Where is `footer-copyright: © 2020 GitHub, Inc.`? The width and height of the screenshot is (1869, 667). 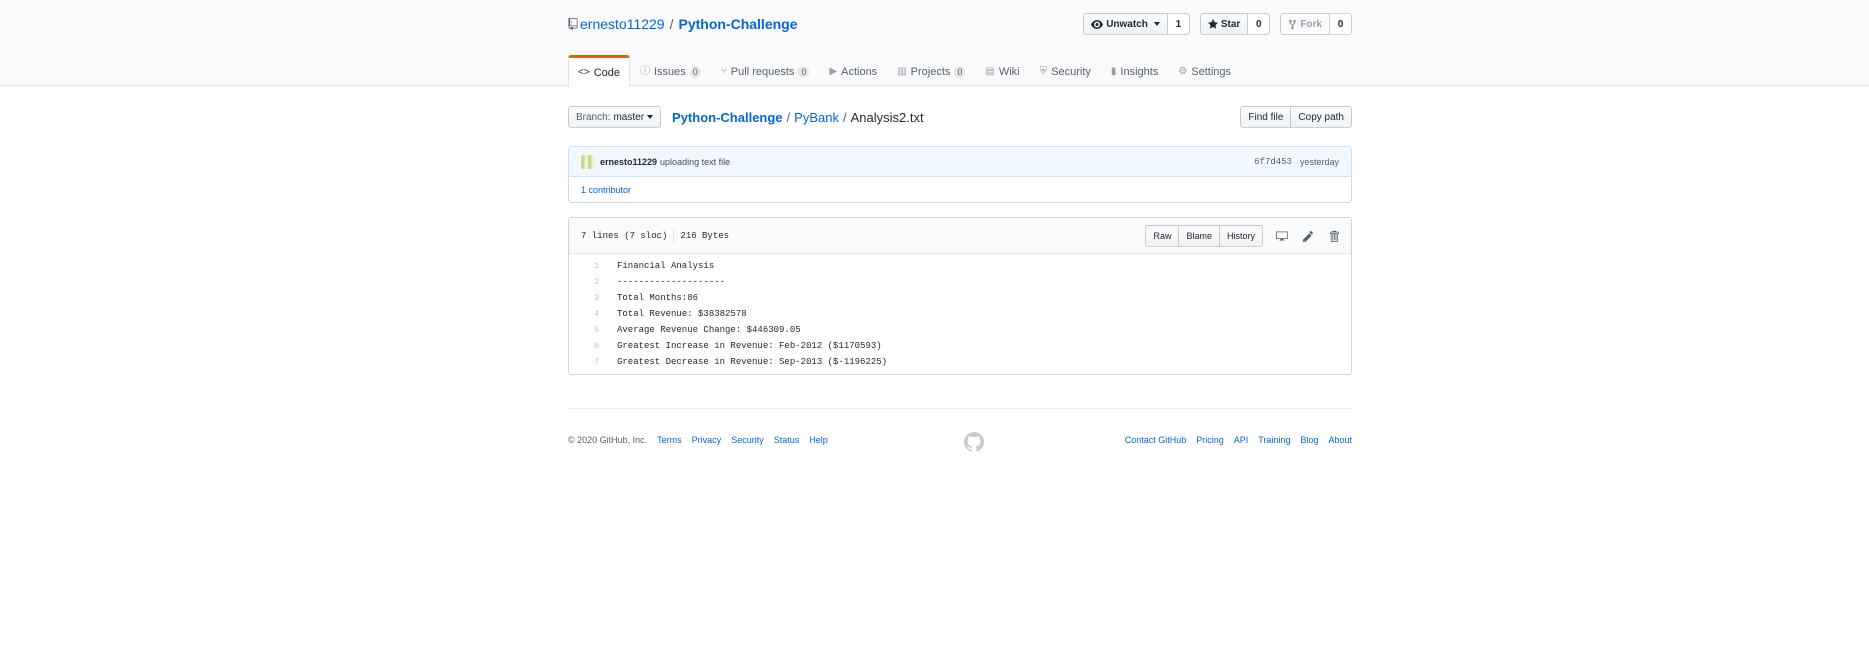 footer-copyright: © 2020 GitHub, Inc. is located at coordinates (608, 440).